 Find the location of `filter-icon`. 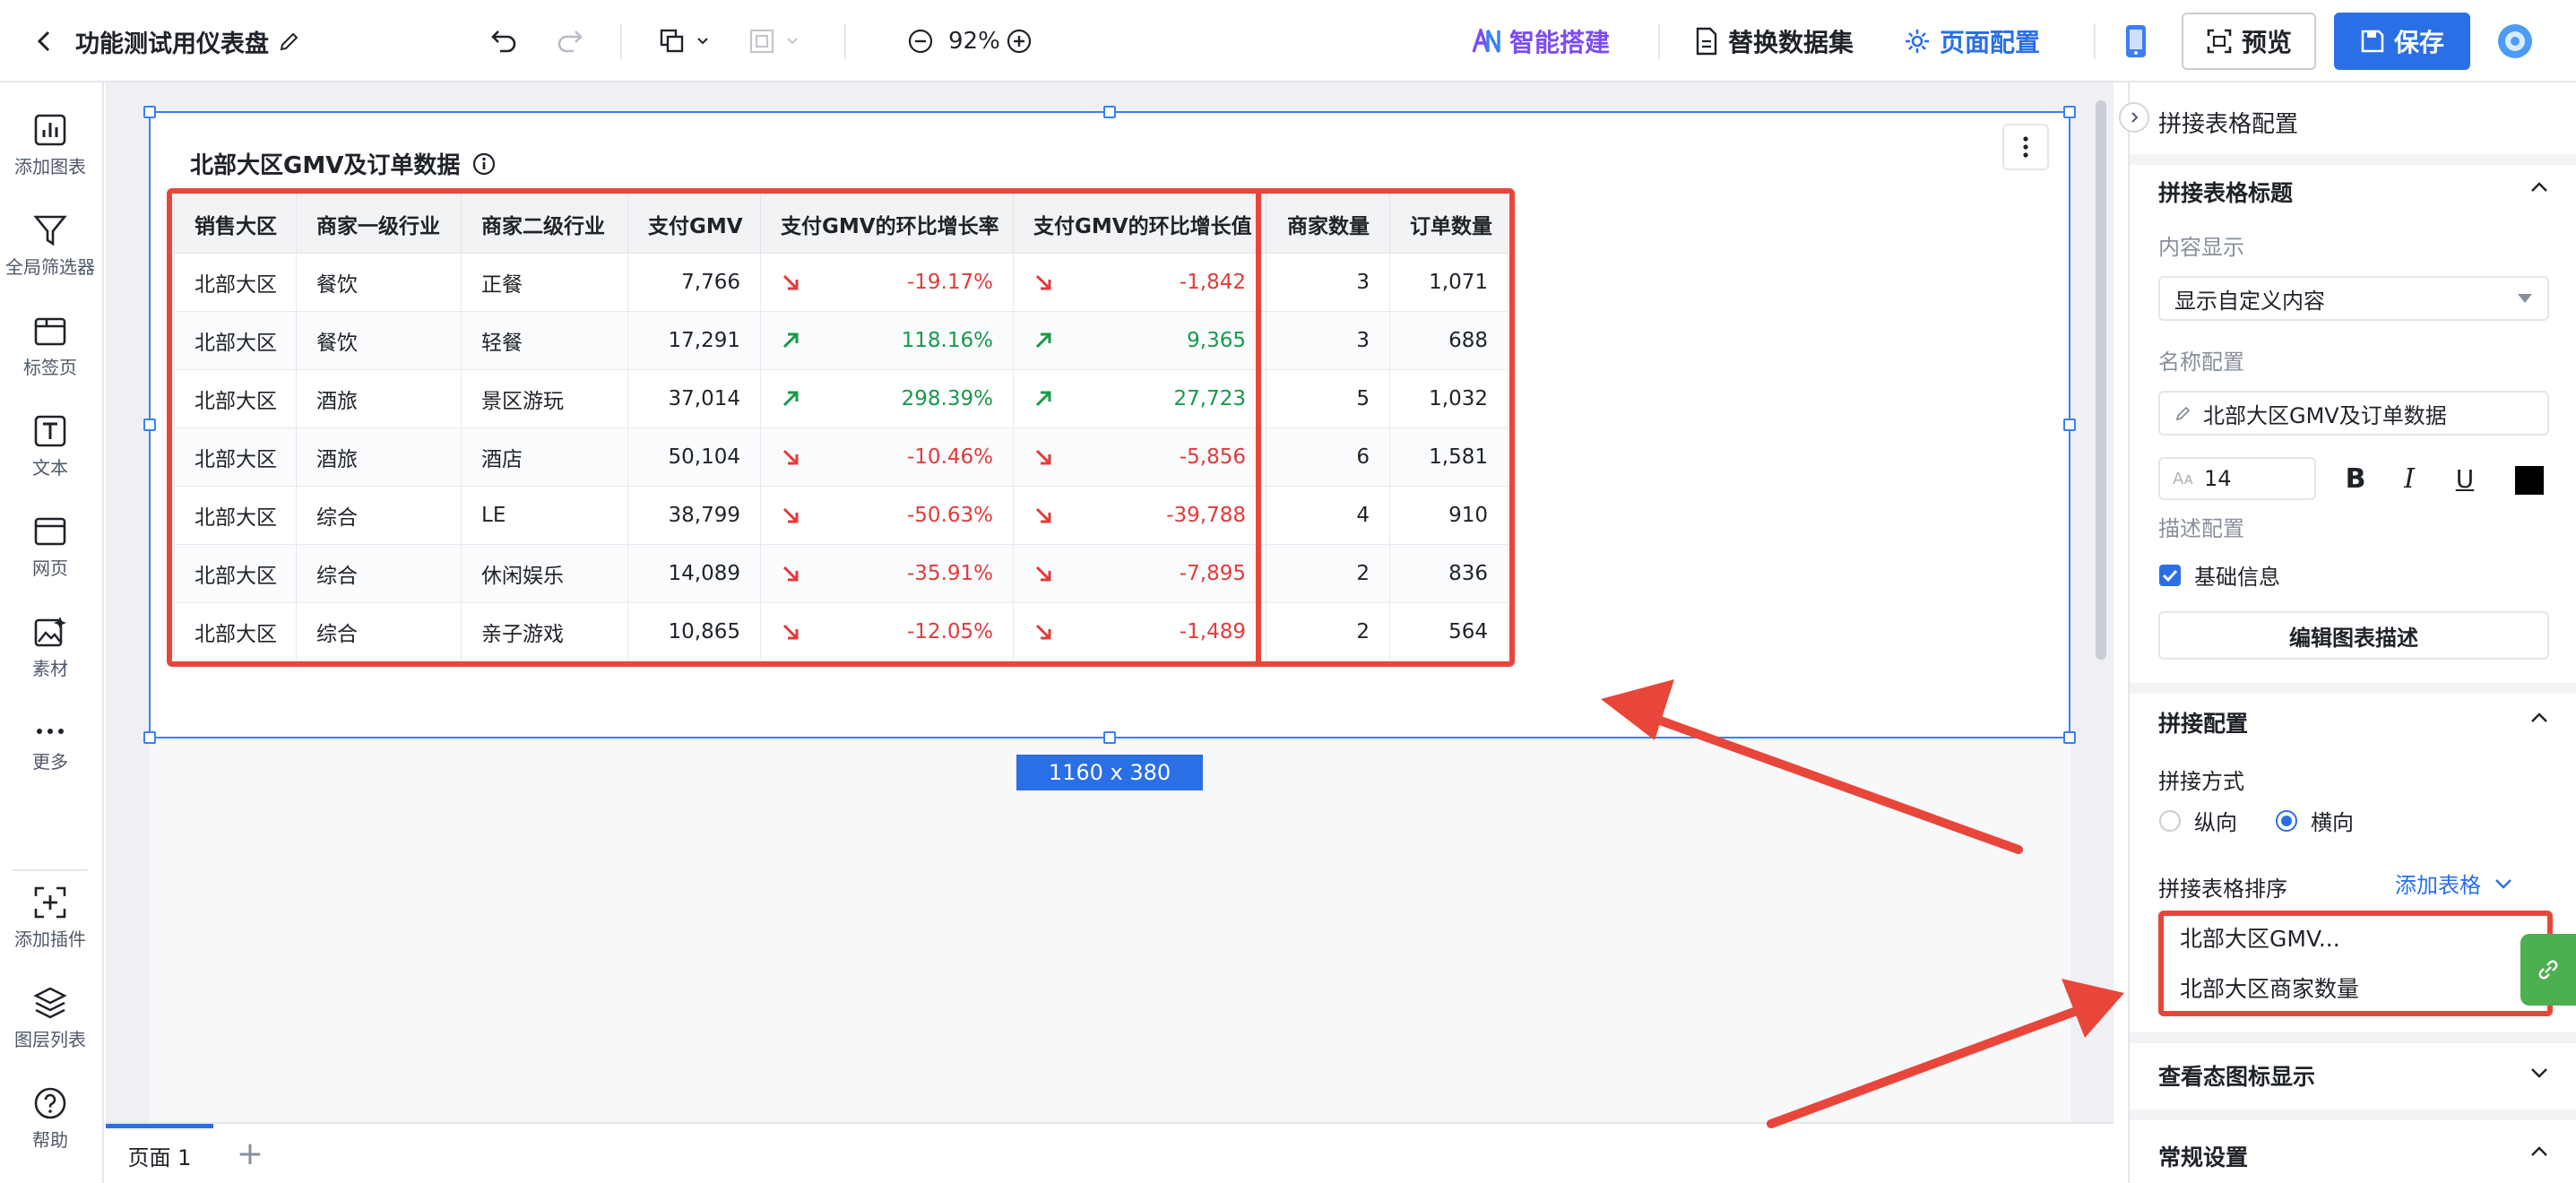

filter-icon is located at coordinates (50, 230).